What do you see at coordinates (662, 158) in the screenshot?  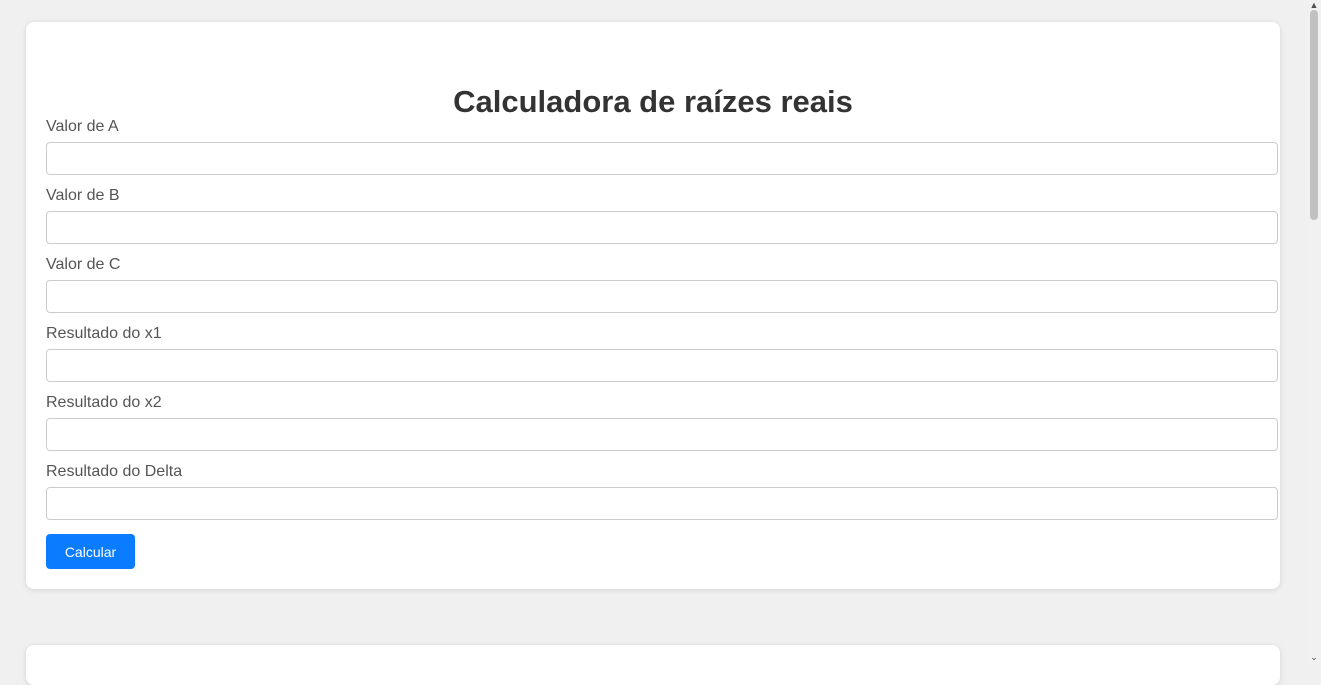 I see `valor-a-input` at bounding box center [662, 158].